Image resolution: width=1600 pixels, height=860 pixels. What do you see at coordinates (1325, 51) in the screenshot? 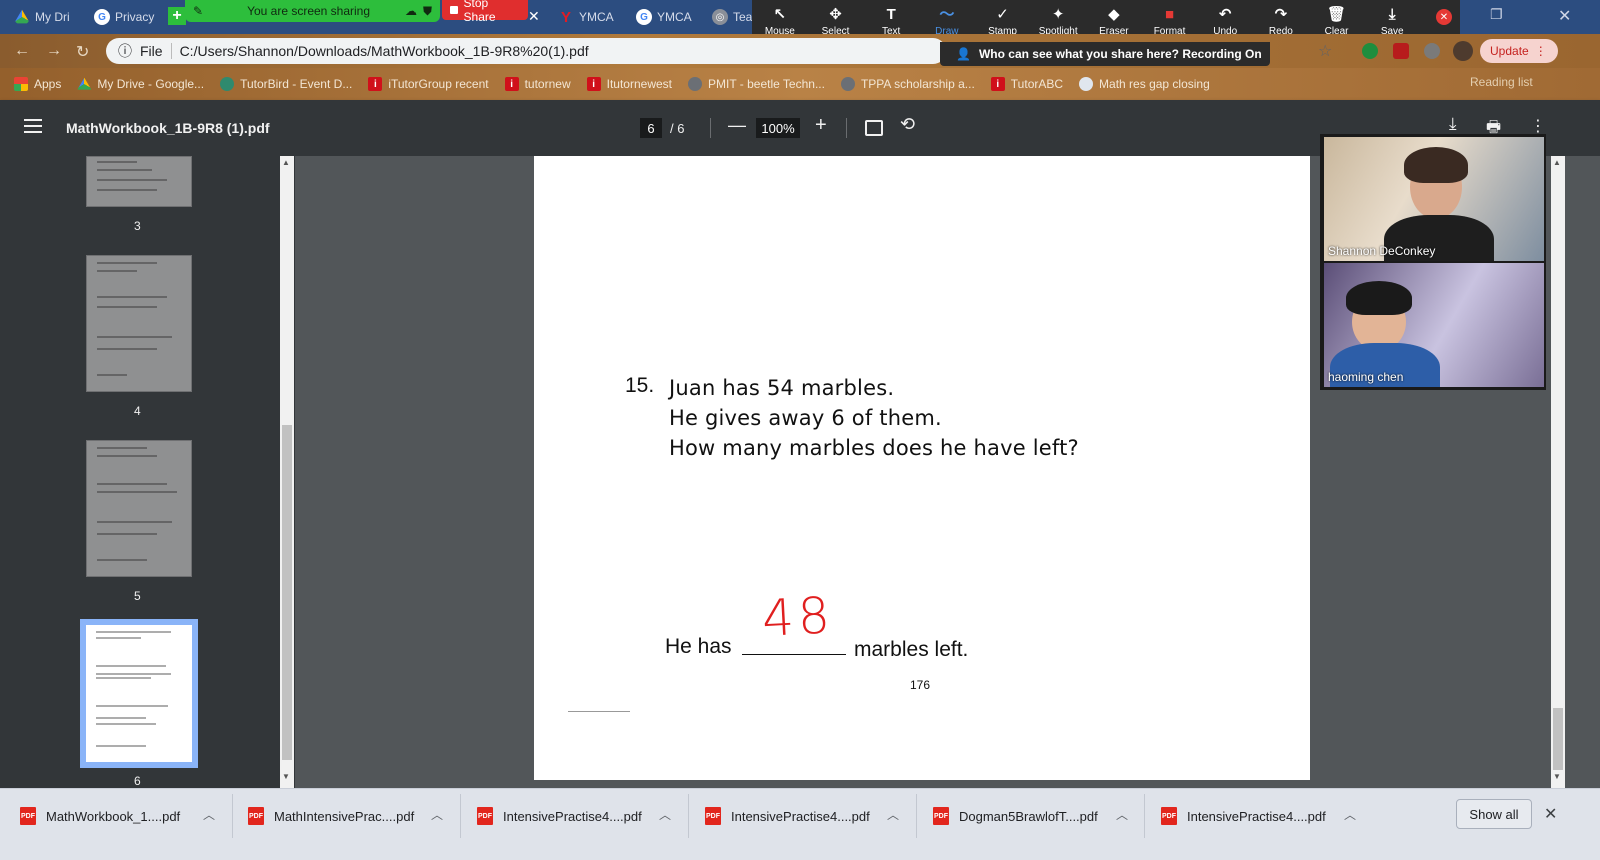
I see `bookmark-star-icon: ☆` at bounding box center [1325, 51].